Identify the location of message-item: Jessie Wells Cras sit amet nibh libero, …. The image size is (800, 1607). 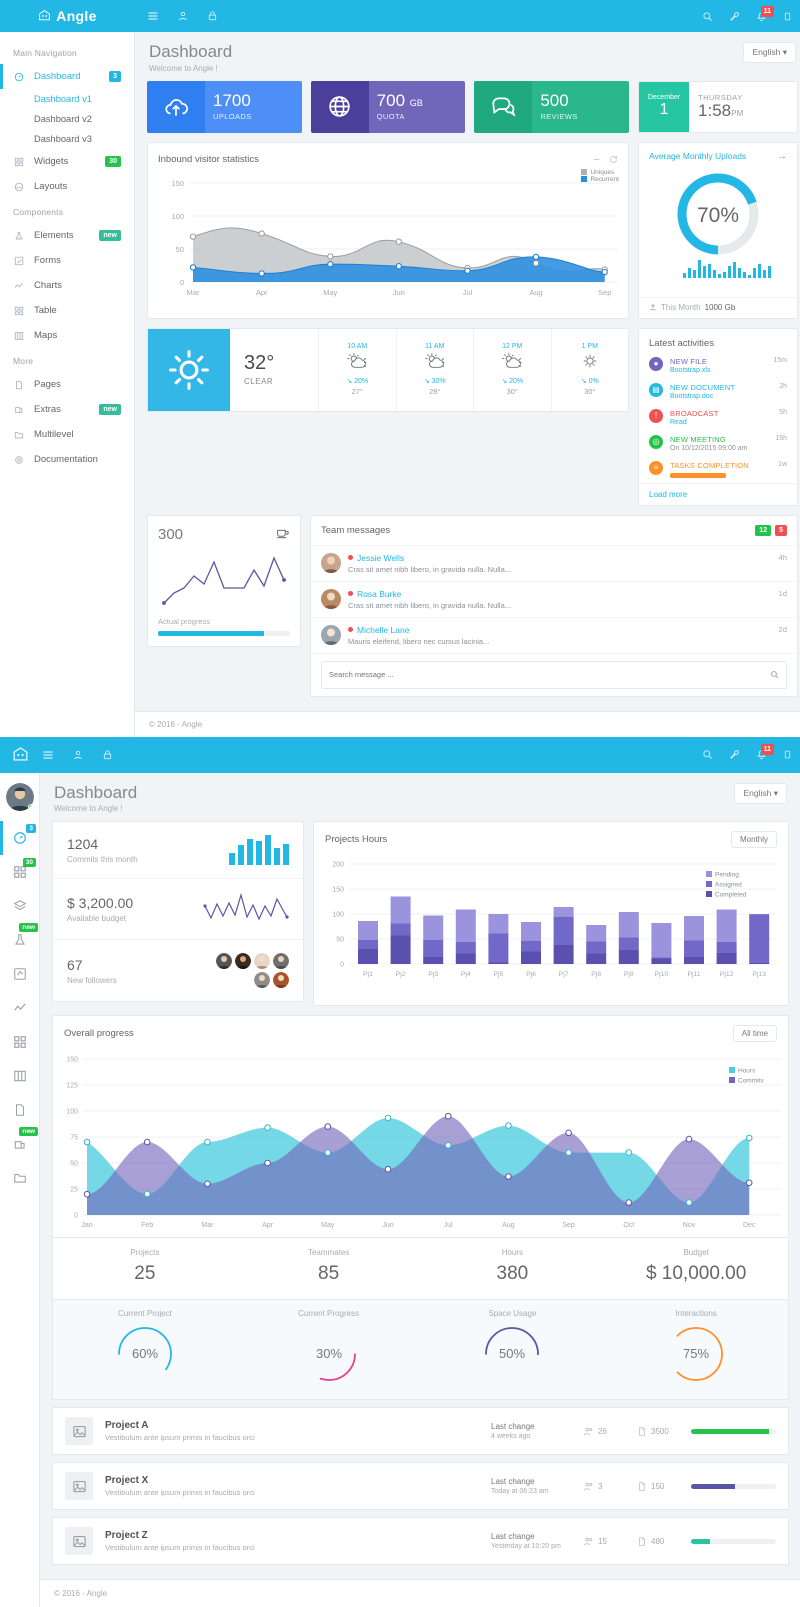
(554, 562).